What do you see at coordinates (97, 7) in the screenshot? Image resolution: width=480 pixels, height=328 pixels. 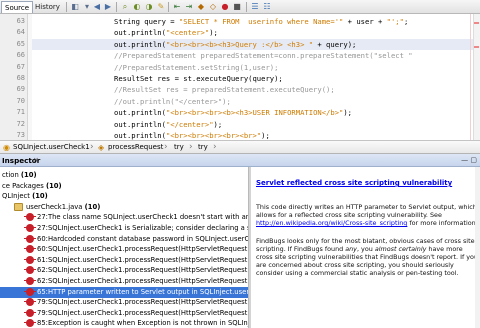 I see `back-icon: ◀` at bounding box center [97, 7].